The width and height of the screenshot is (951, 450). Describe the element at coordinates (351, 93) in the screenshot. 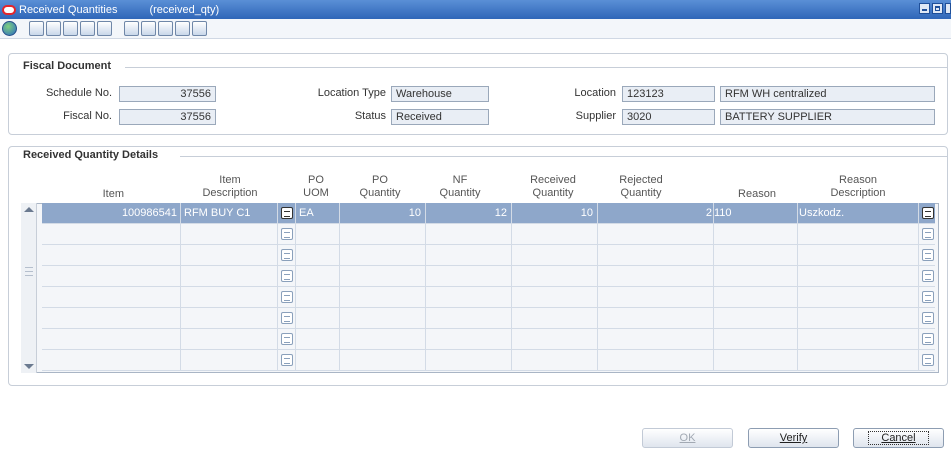

I see `location-type-label: Location Type` at that location.